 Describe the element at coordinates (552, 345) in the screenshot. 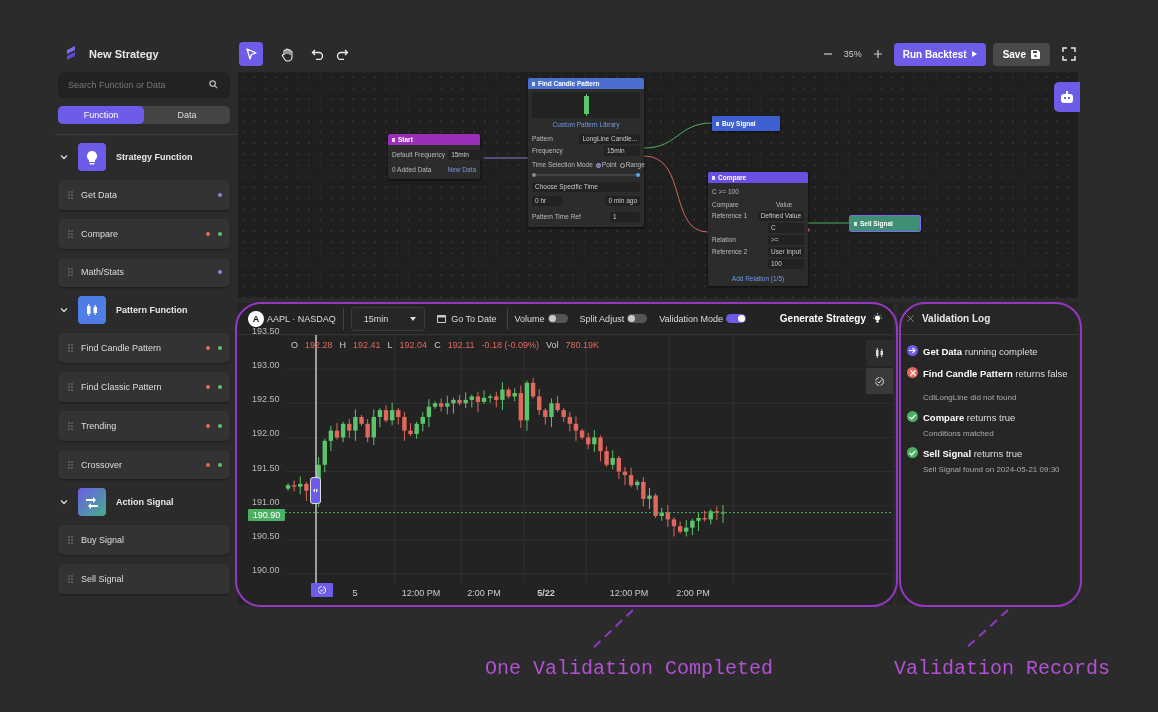

I see `volume-key: Vol` at that location.